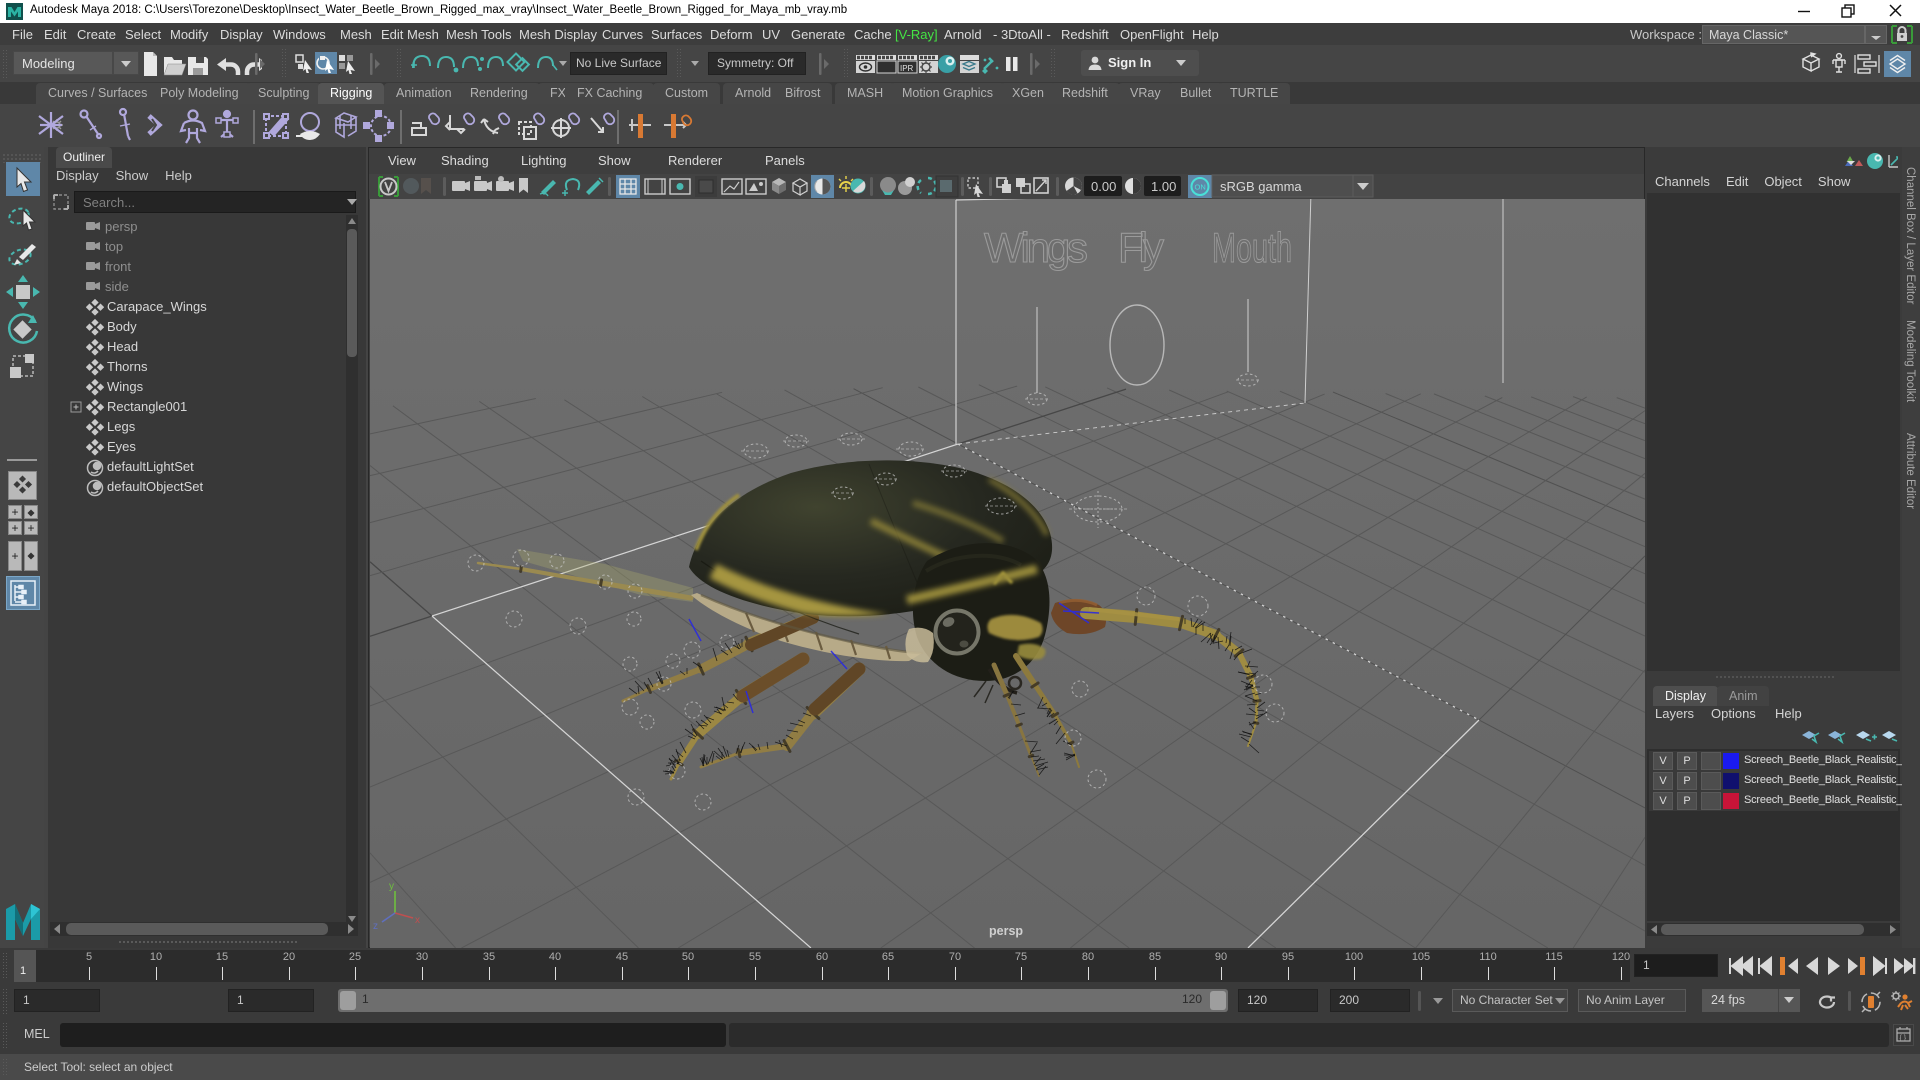 The width and height of the screenshot is (1920, 1080). Describe the element at coordinates (1141, 247) in the screenshot. I see `svg-text: Fly` at that location.